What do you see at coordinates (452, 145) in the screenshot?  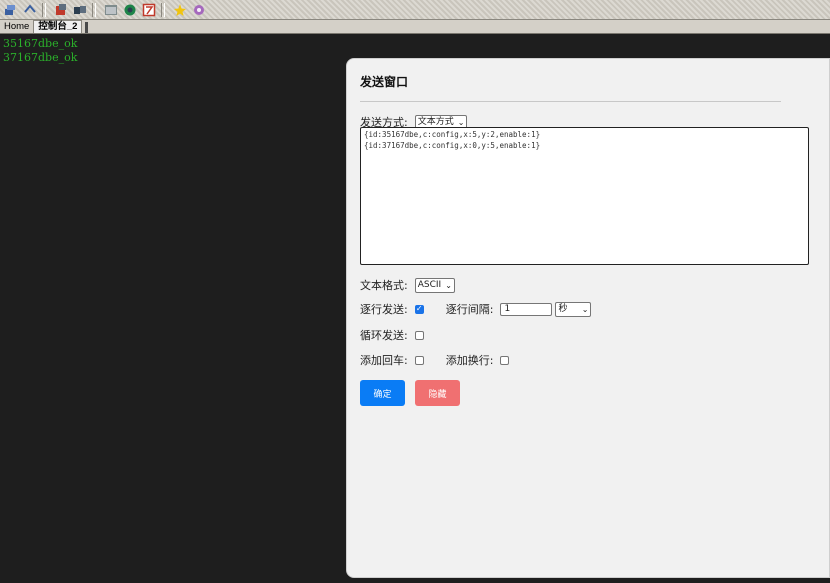 I see `content-line: {id:37167dbe,c:config,x:0,y:5,enable:1}` at bounding box center [452, 145].